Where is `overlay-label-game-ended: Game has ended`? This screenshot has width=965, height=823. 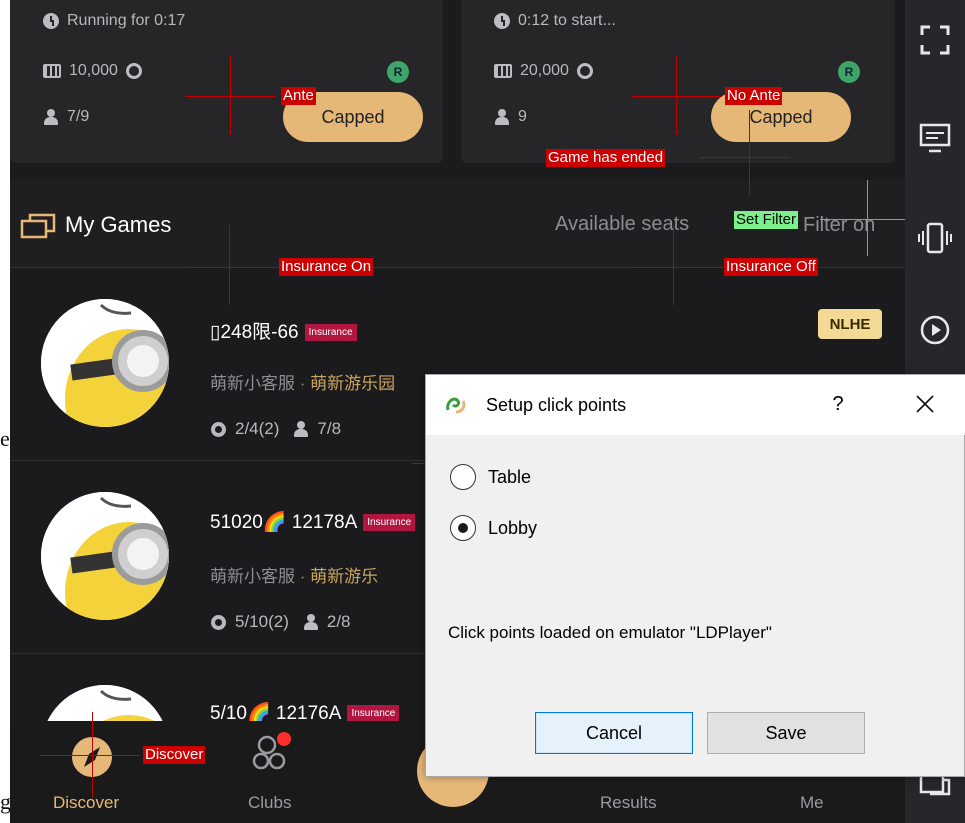 overlay-label-game-ended: Game has ended is located at coordinates (606, 158).